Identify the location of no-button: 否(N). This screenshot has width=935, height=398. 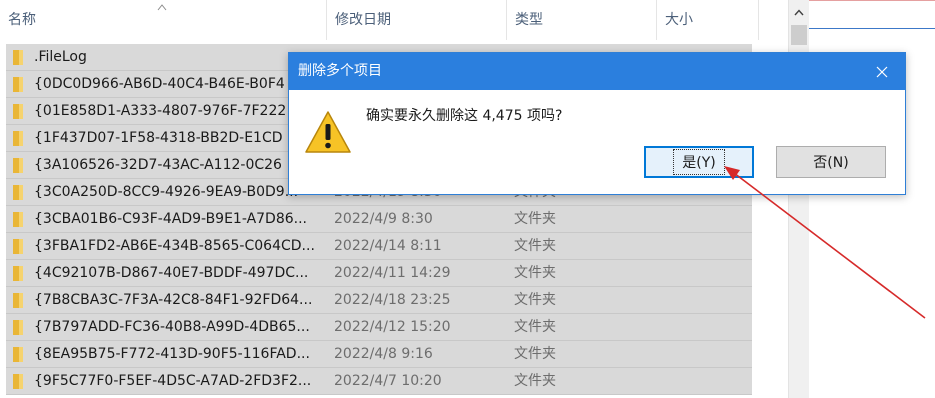
(831, 162).